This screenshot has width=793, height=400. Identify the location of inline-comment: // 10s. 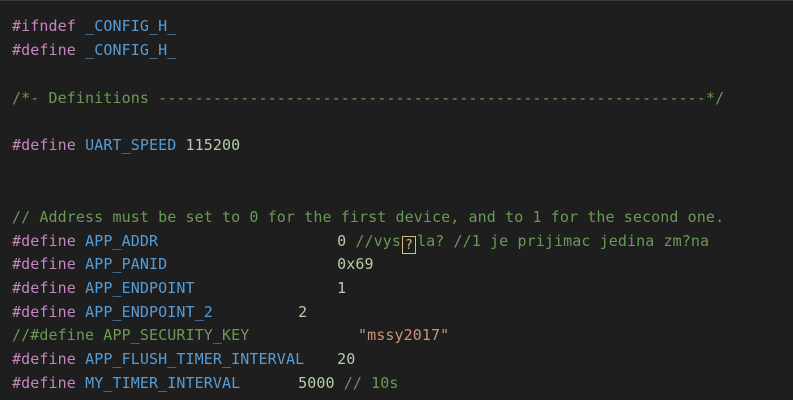
(371, 383).